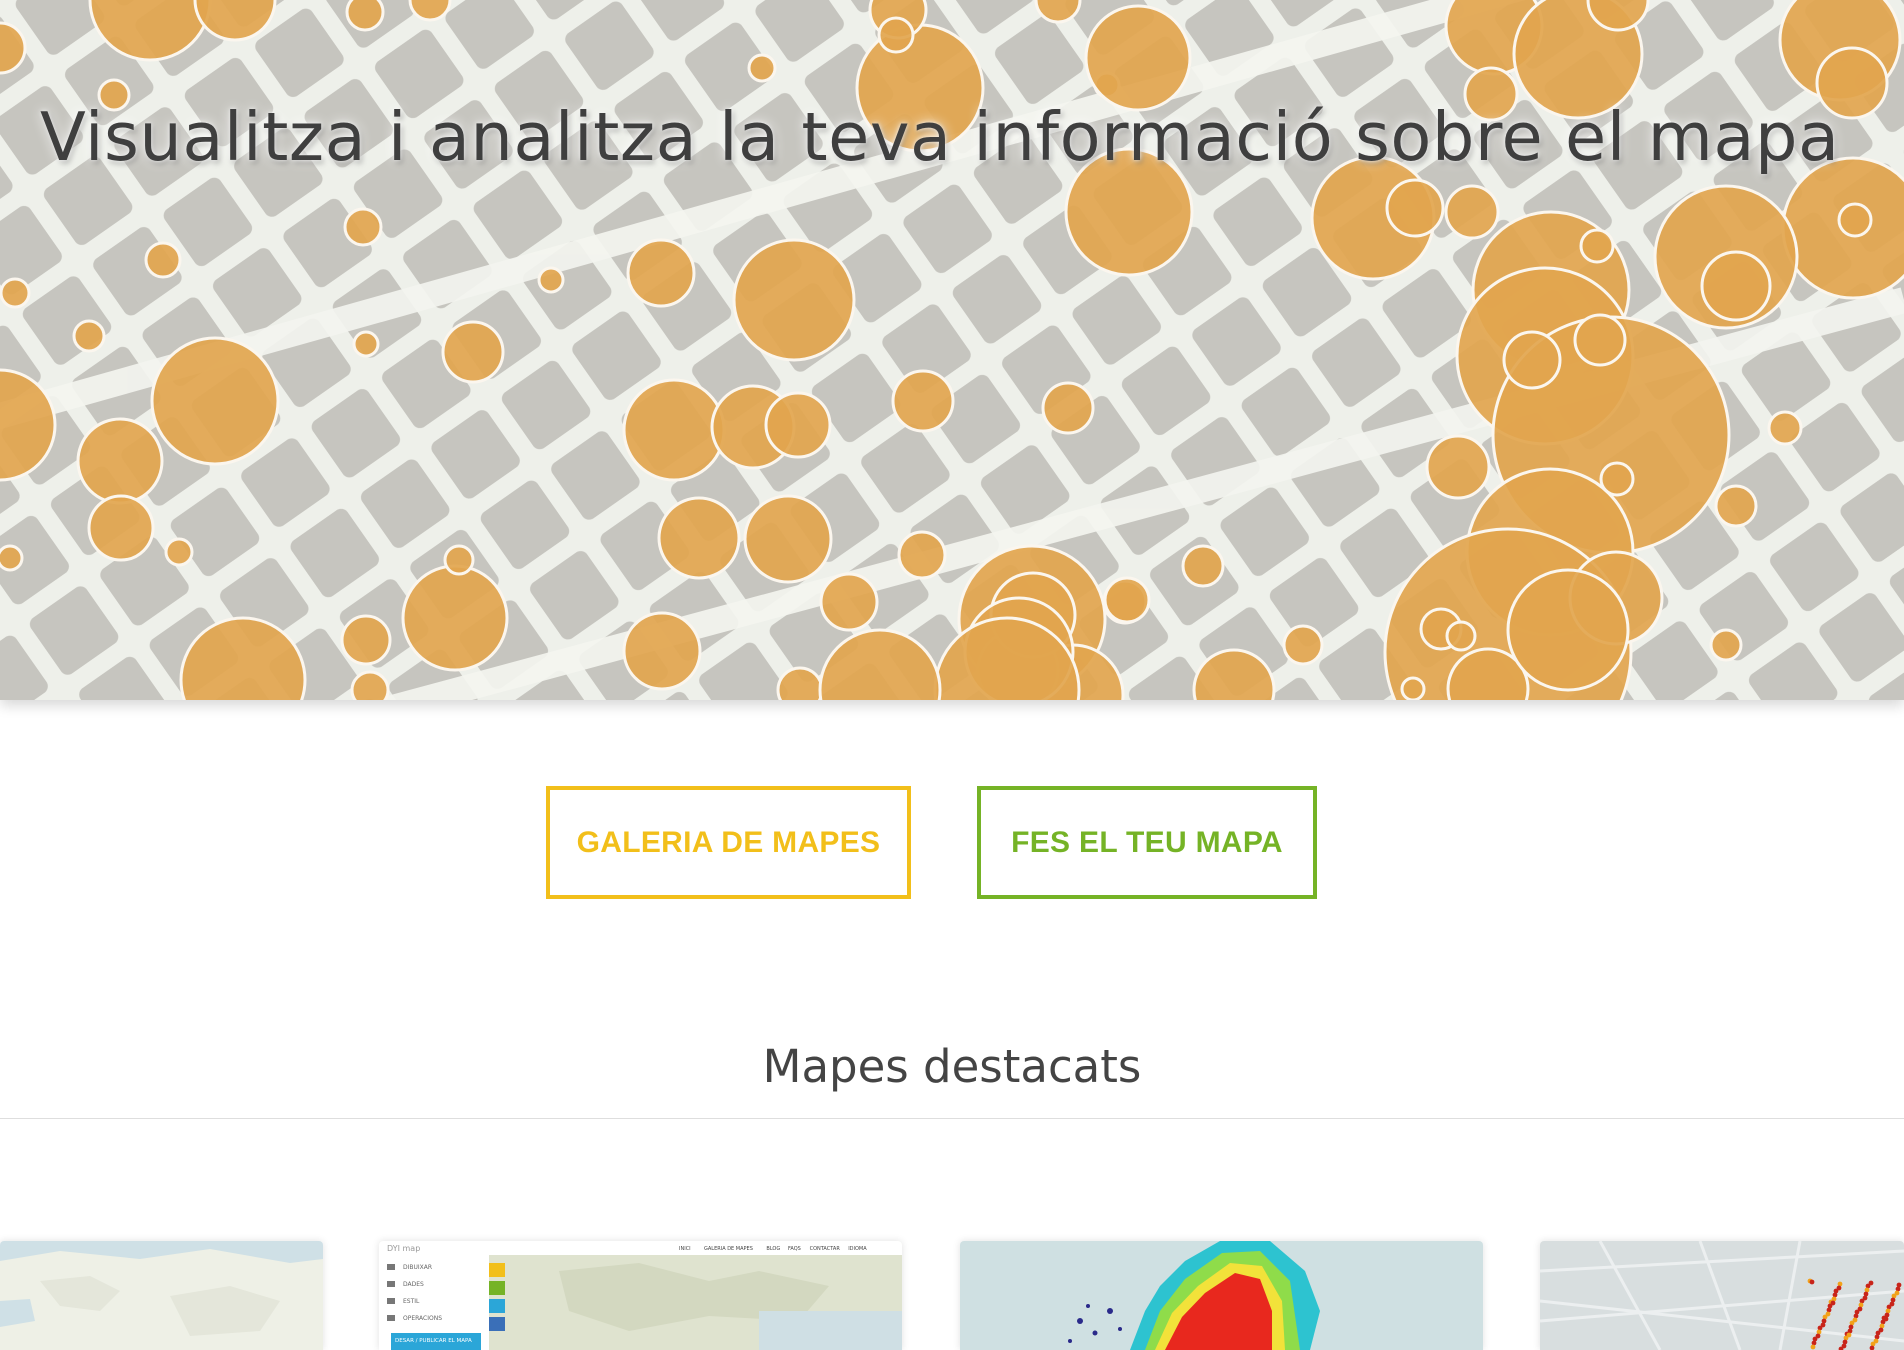 Image resolution: width=1904 pixels, height=1350 pixels. Describe the element at coordinates (413, 1284) in the screenshot. I see `editor-menu-item: DADES` at that location.